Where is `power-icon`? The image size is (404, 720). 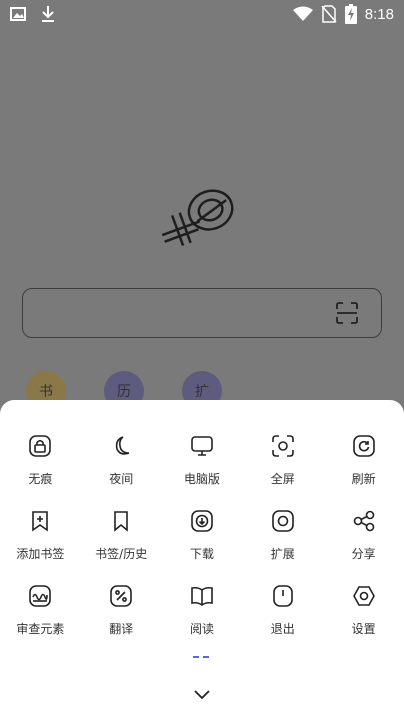
power-icon is located at coordinates (282, 596).